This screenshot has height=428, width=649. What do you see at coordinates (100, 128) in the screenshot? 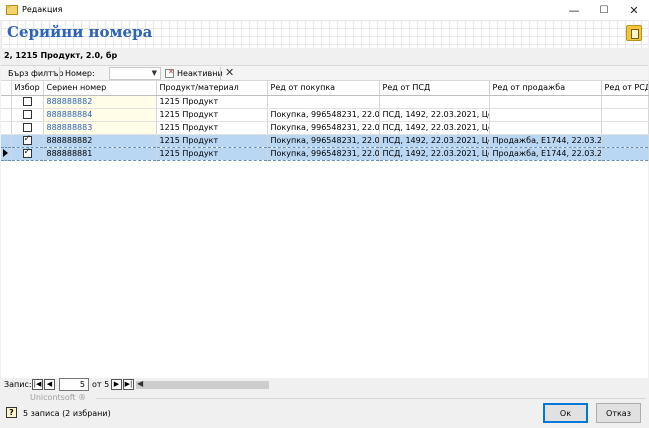
I see `serial-cell: 888888883` at bounding box center [100, 128].